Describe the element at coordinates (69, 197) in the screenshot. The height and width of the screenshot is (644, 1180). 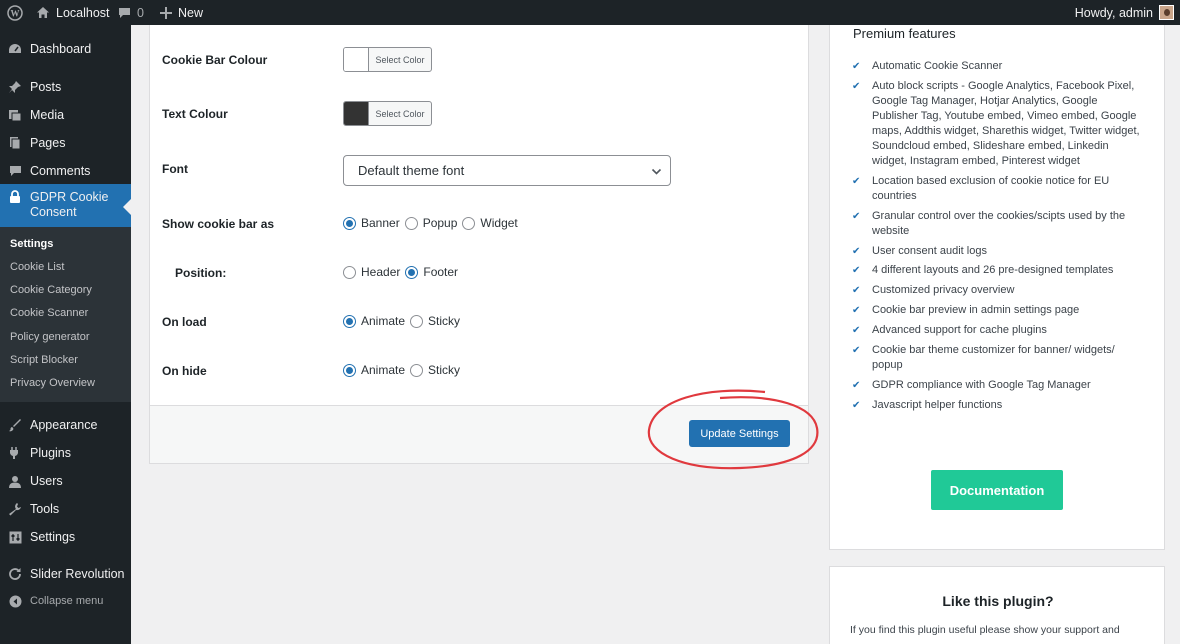
I see `gdpr-label-line1: GDPR Cookie` at that location.